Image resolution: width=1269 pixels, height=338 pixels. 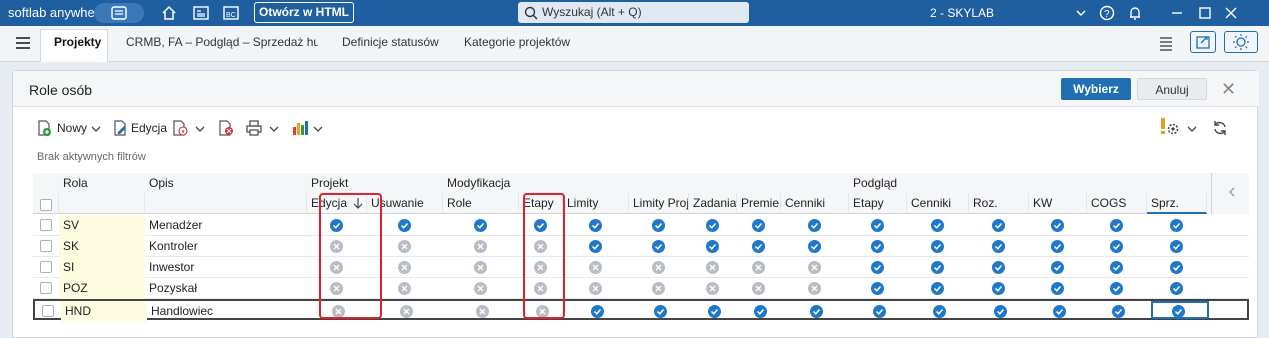 I want to click on cell-opis: Kontroler, so click(x=226, y=246).